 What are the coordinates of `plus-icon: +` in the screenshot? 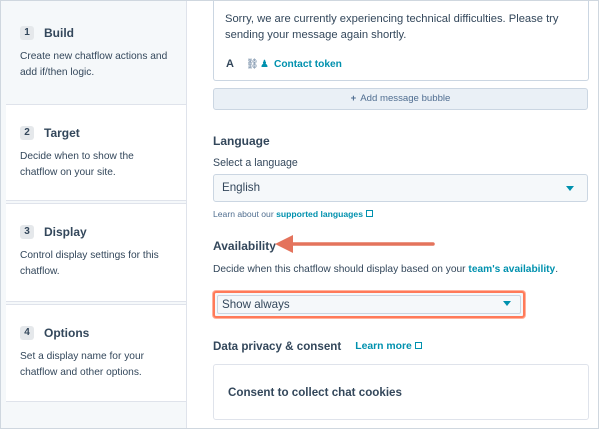 It's located at (353, 98).